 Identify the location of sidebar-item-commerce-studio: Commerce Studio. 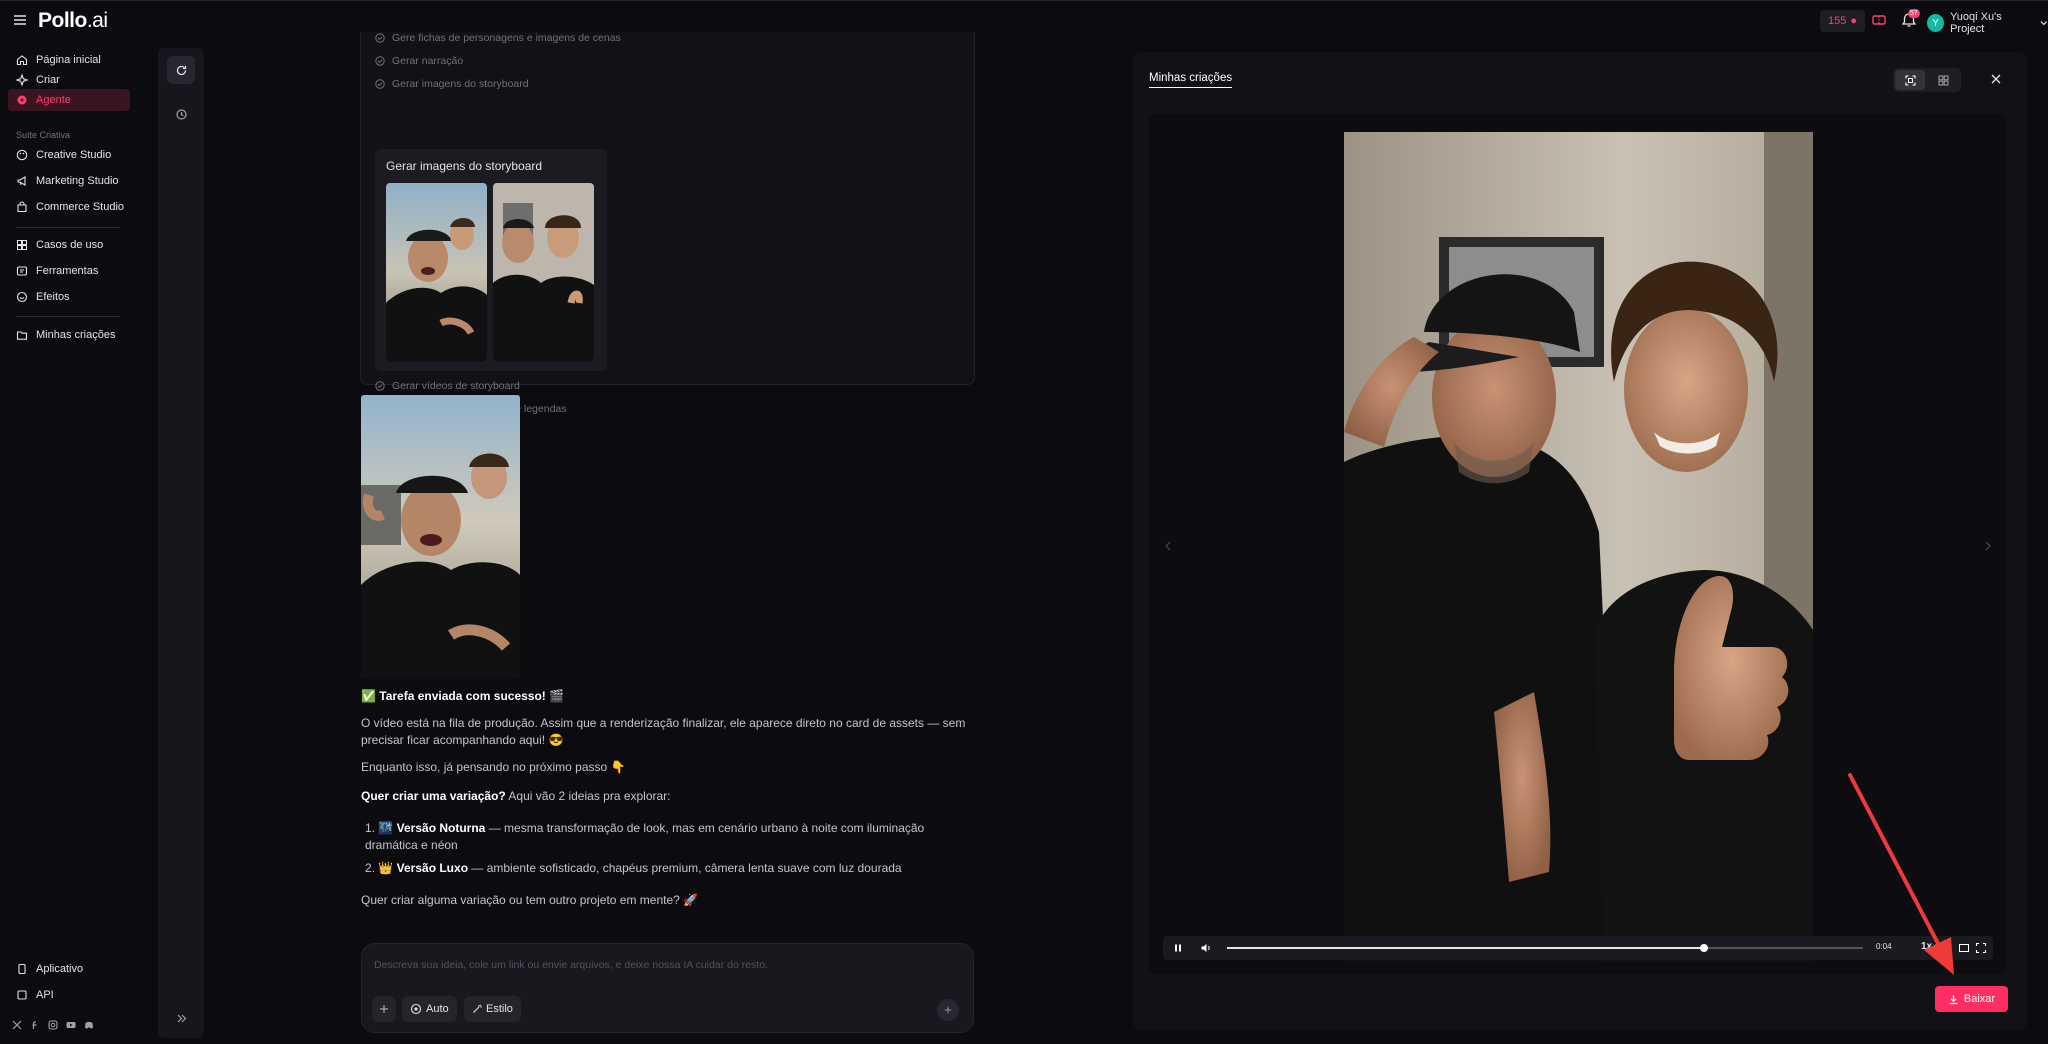
(69, 207).